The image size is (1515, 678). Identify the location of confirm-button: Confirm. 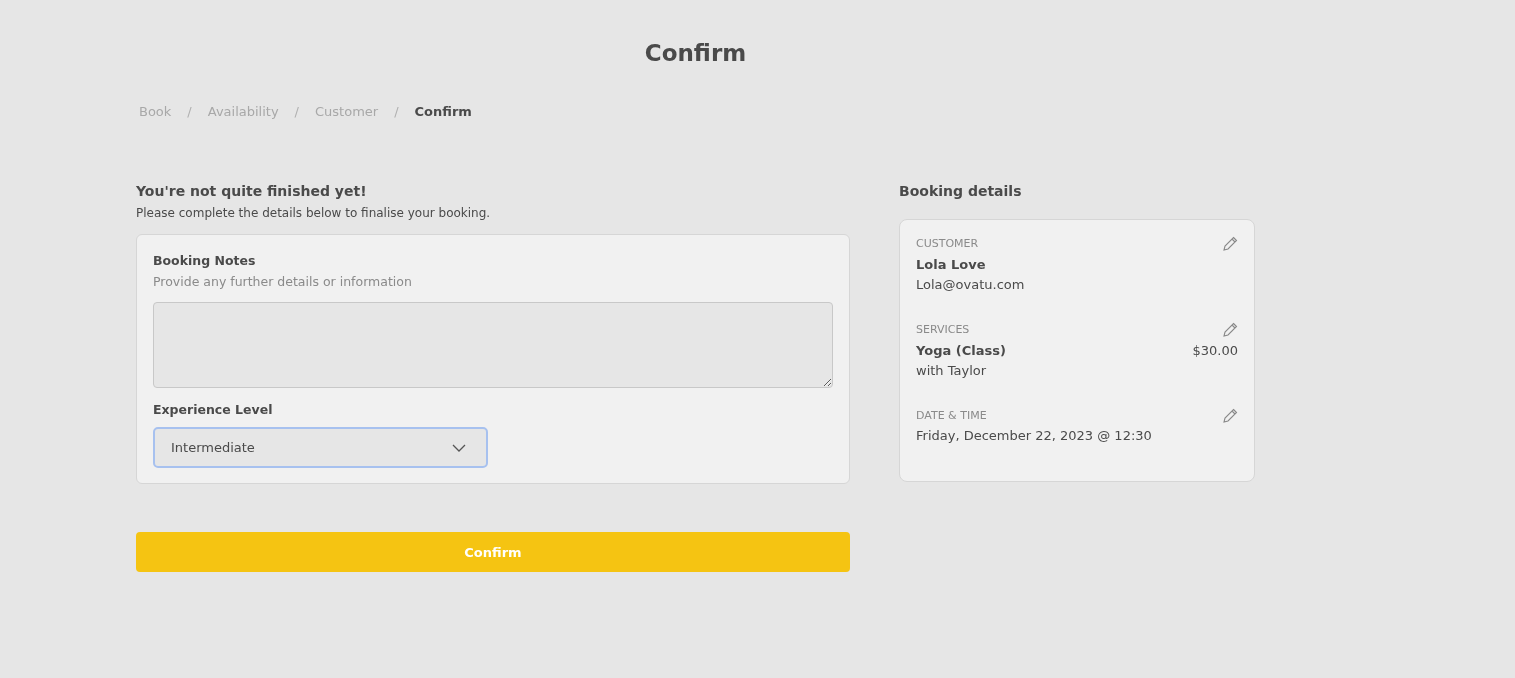
(493, 552).